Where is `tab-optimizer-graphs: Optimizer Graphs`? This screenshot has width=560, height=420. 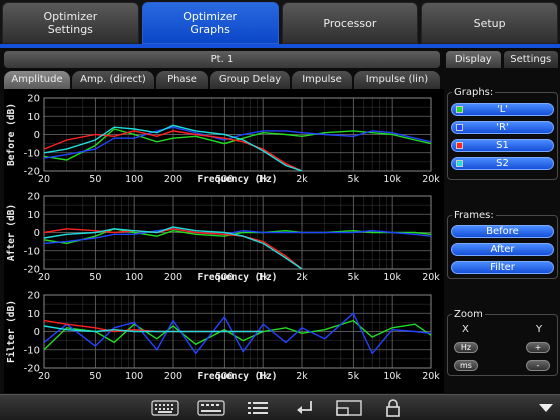
tab-optimizer-graphs: Optimizer Graphs is located at coordinates (210, 23).